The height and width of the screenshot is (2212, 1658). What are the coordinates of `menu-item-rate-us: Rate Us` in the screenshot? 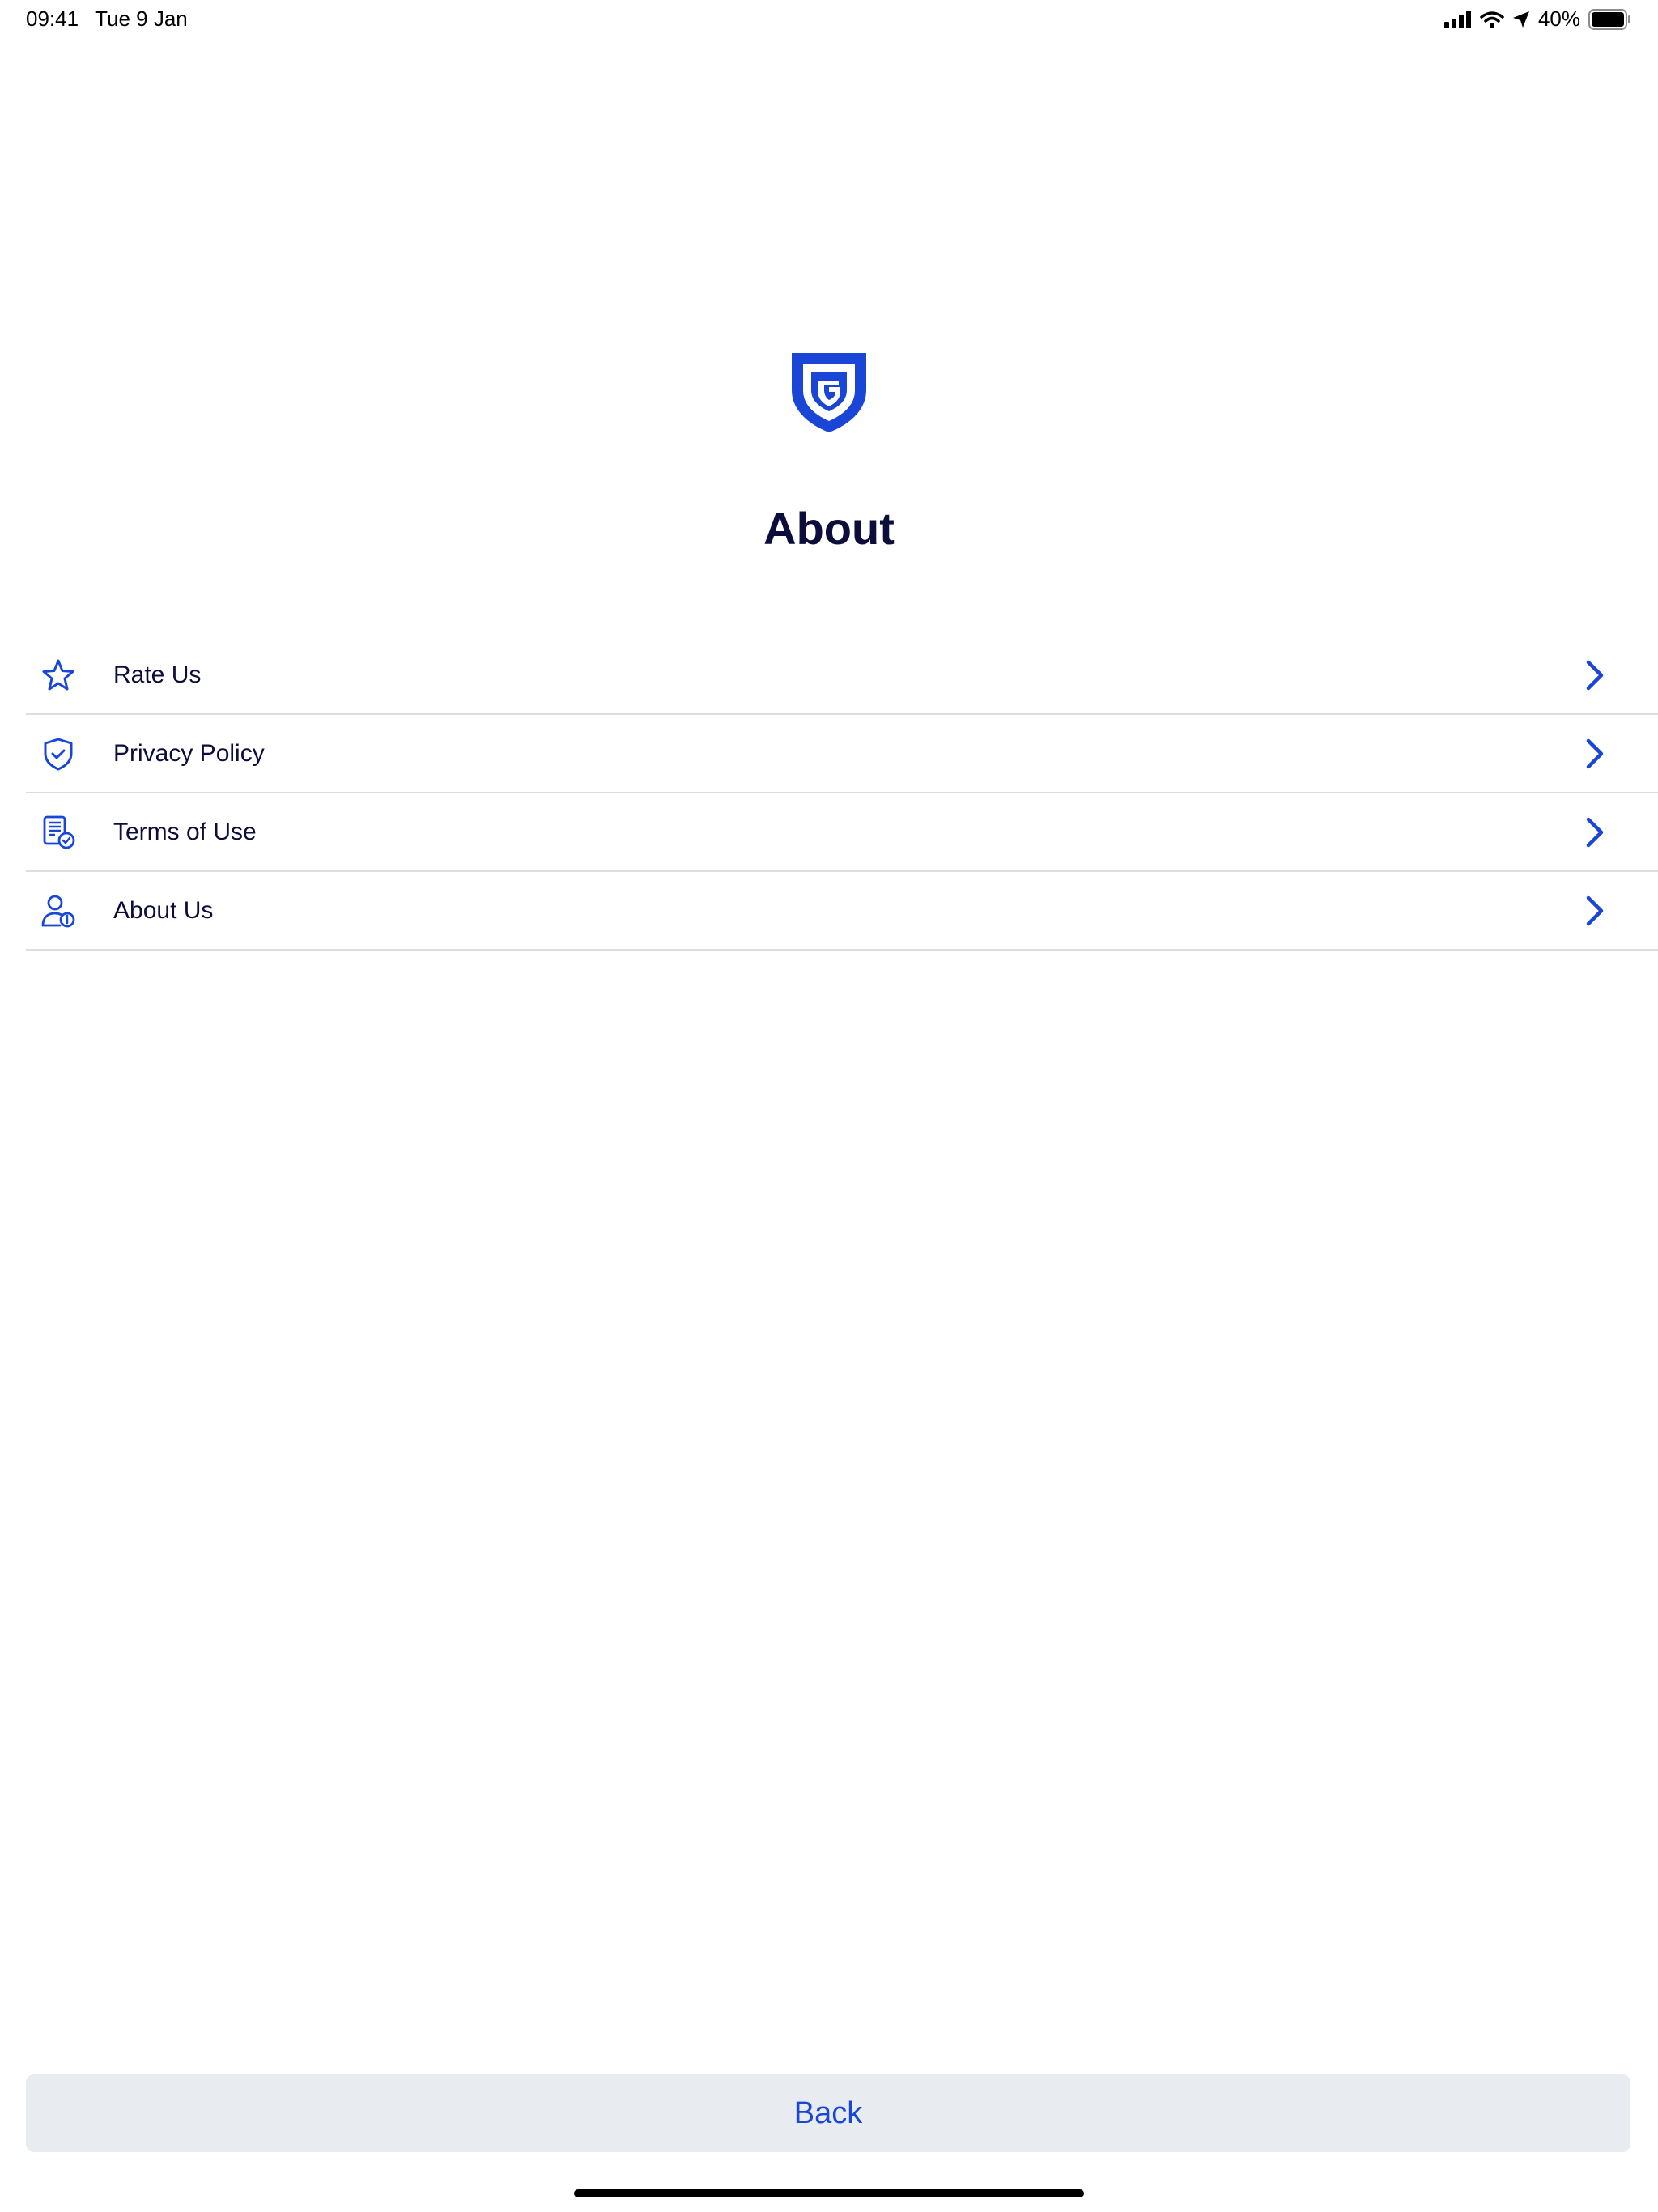 It's located at (842, 676).